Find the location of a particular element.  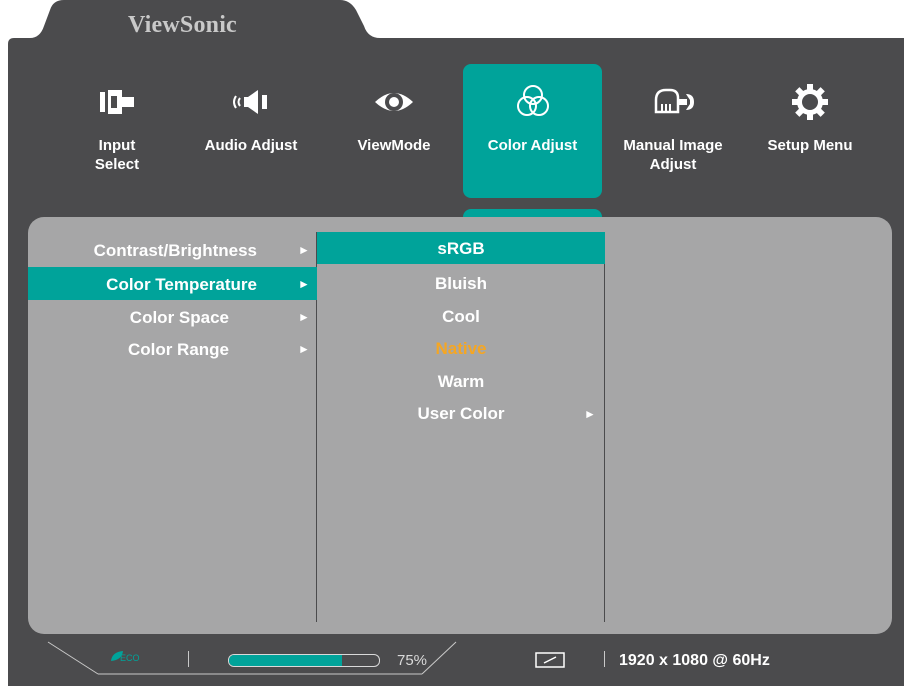

submenu-color-space: Color Space ► is located at coordinates (172, 316).